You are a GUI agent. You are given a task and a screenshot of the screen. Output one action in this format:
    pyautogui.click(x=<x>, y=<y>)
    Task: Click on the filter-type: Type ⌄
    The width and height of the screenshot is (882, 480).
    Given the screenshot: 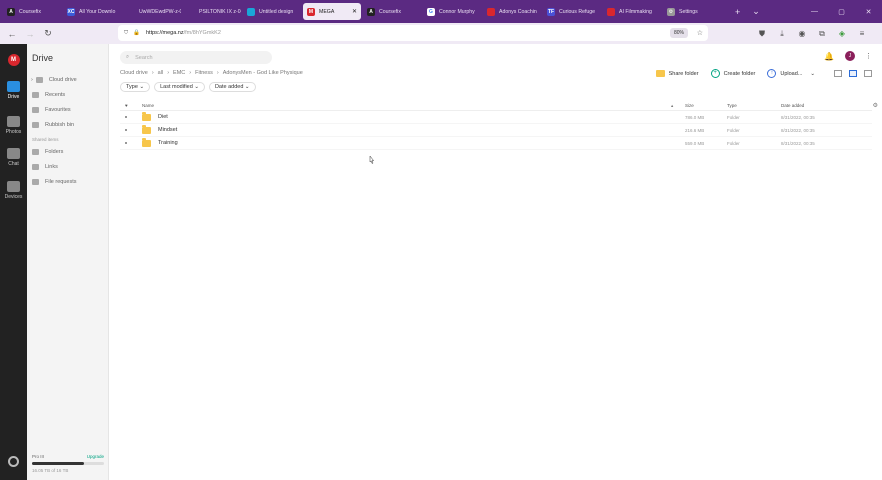 What is the action you would take?
    pyautogui.click(x=135, y=87)
    